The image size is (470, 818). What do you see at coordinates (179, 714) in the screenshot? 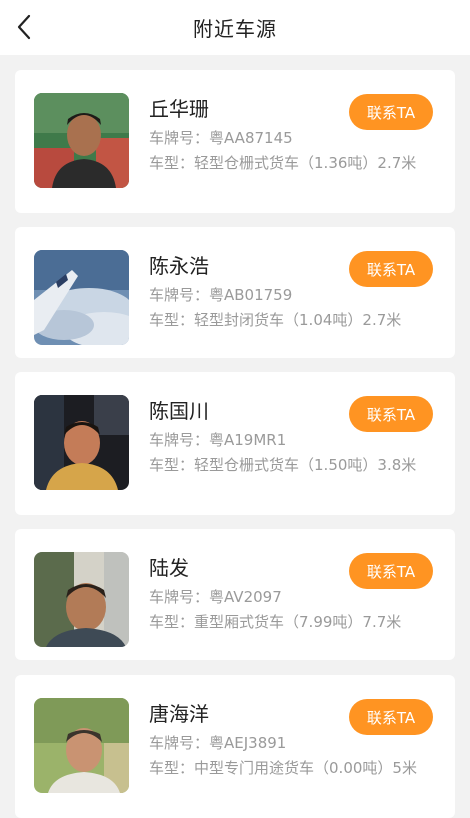
I see `driver-name: 唐海洋` at bounding box center [179, 714].